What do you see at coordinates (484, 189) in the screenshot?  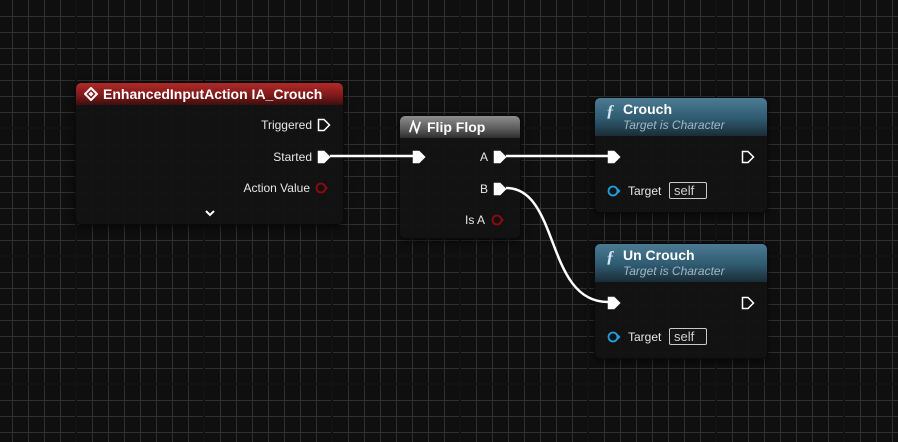 I see `pin-label-b: B` at bounding box center [484, 189].